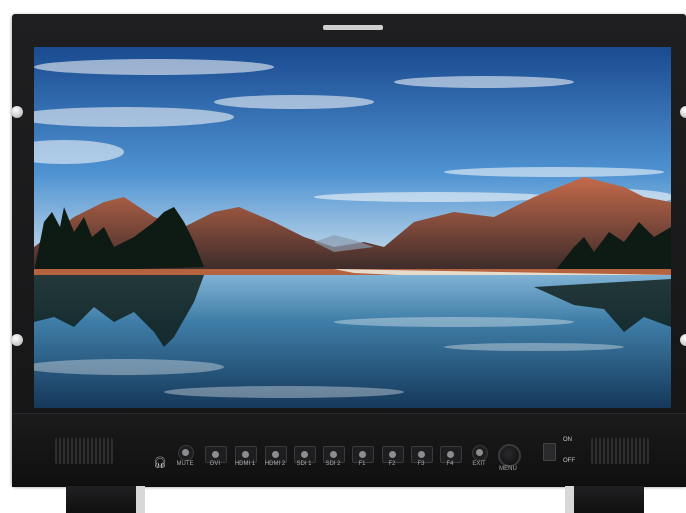 This screenshot has width=686, height=513. Describe the element at coordinates (569, 461) in the screenshot. I see `power-off-label: OFF` at that location.